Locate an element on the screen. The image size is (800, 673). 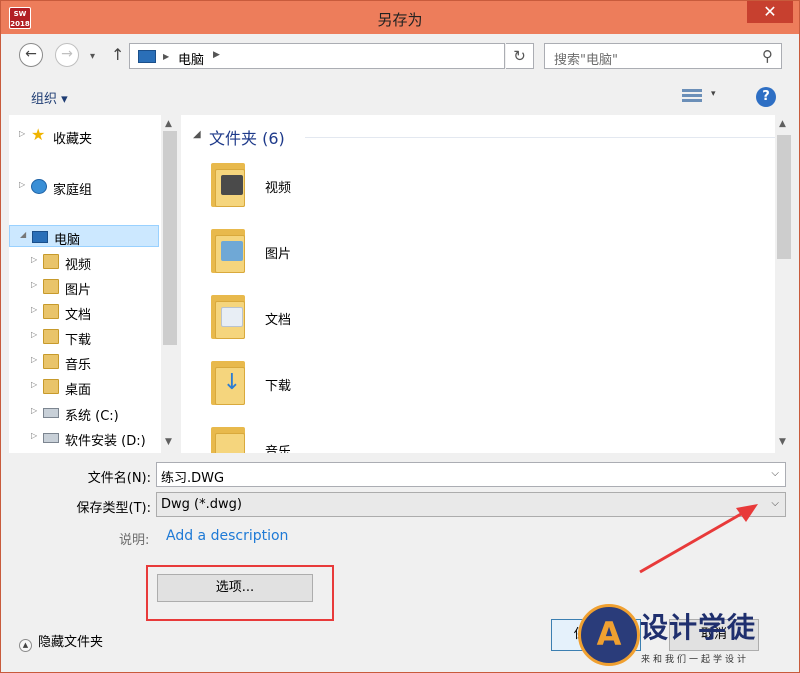
arrow-shaft is located at coordinates (694, 541).